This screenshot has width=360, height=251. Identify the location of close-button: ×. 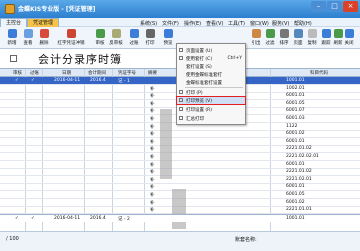
(350, 6).